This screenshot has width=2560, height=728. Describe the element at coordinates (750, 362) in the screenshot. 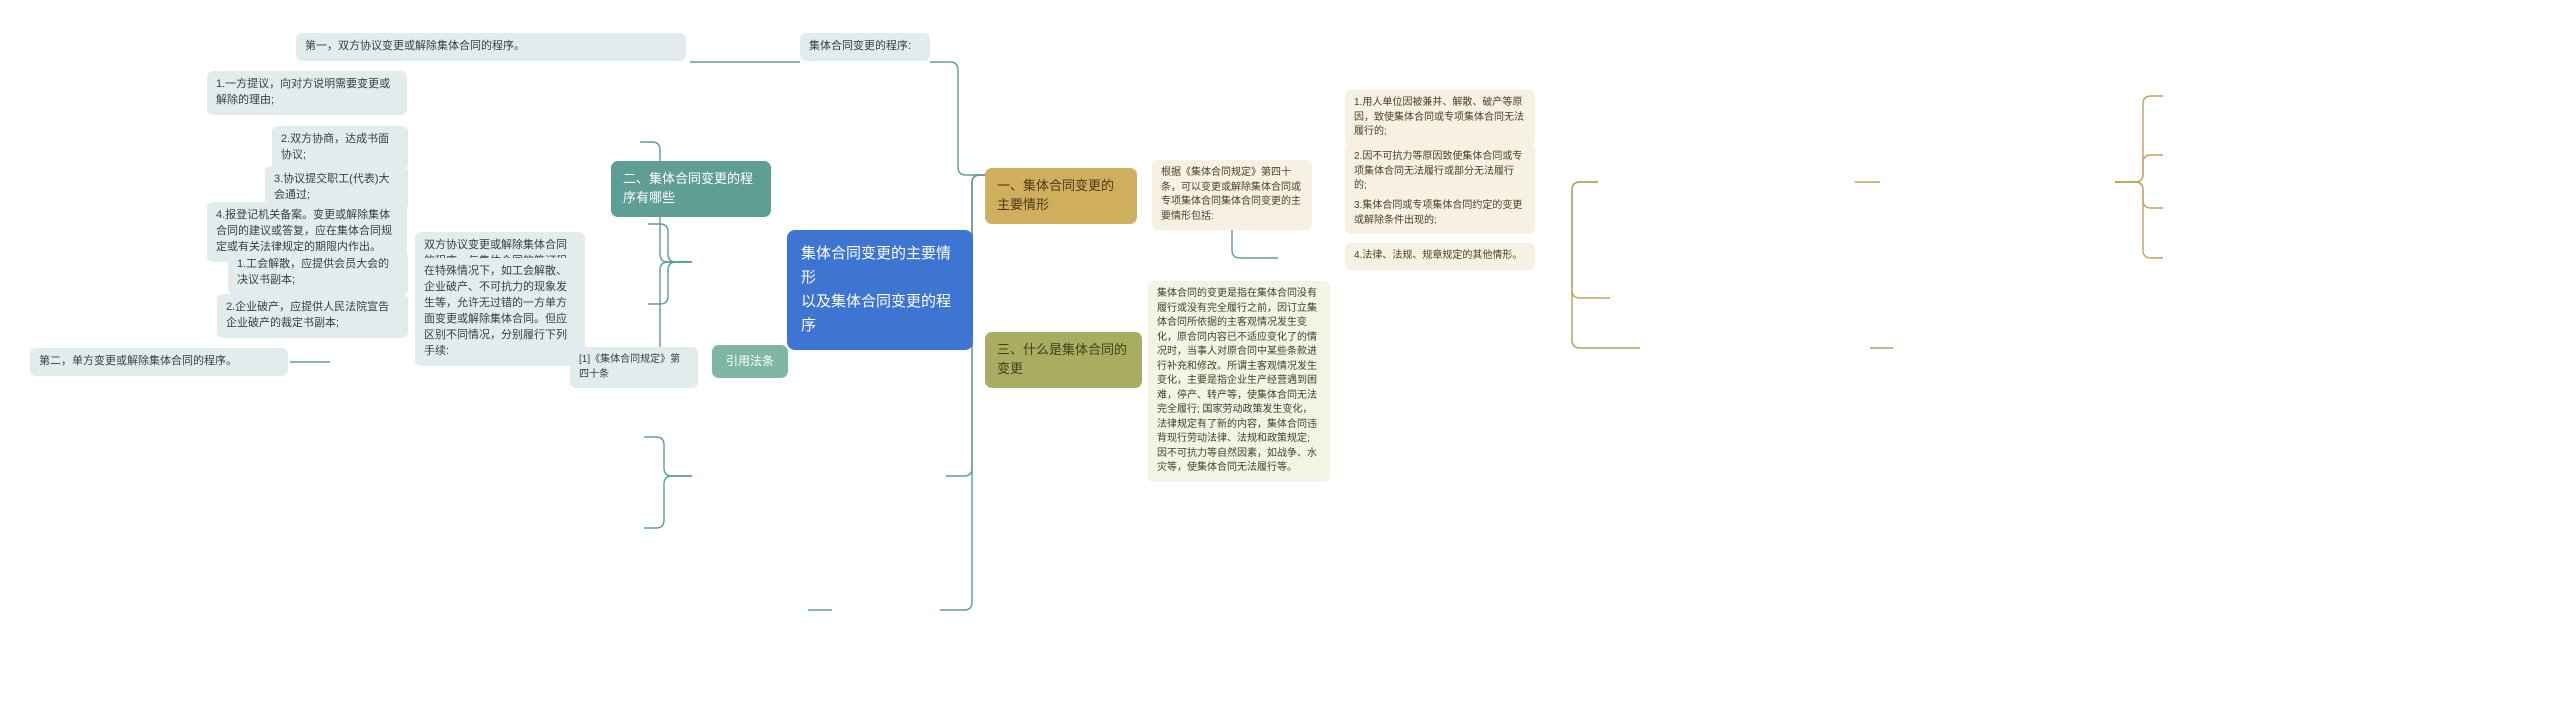

I see `node-citation-topic: 引用法条` at that location.